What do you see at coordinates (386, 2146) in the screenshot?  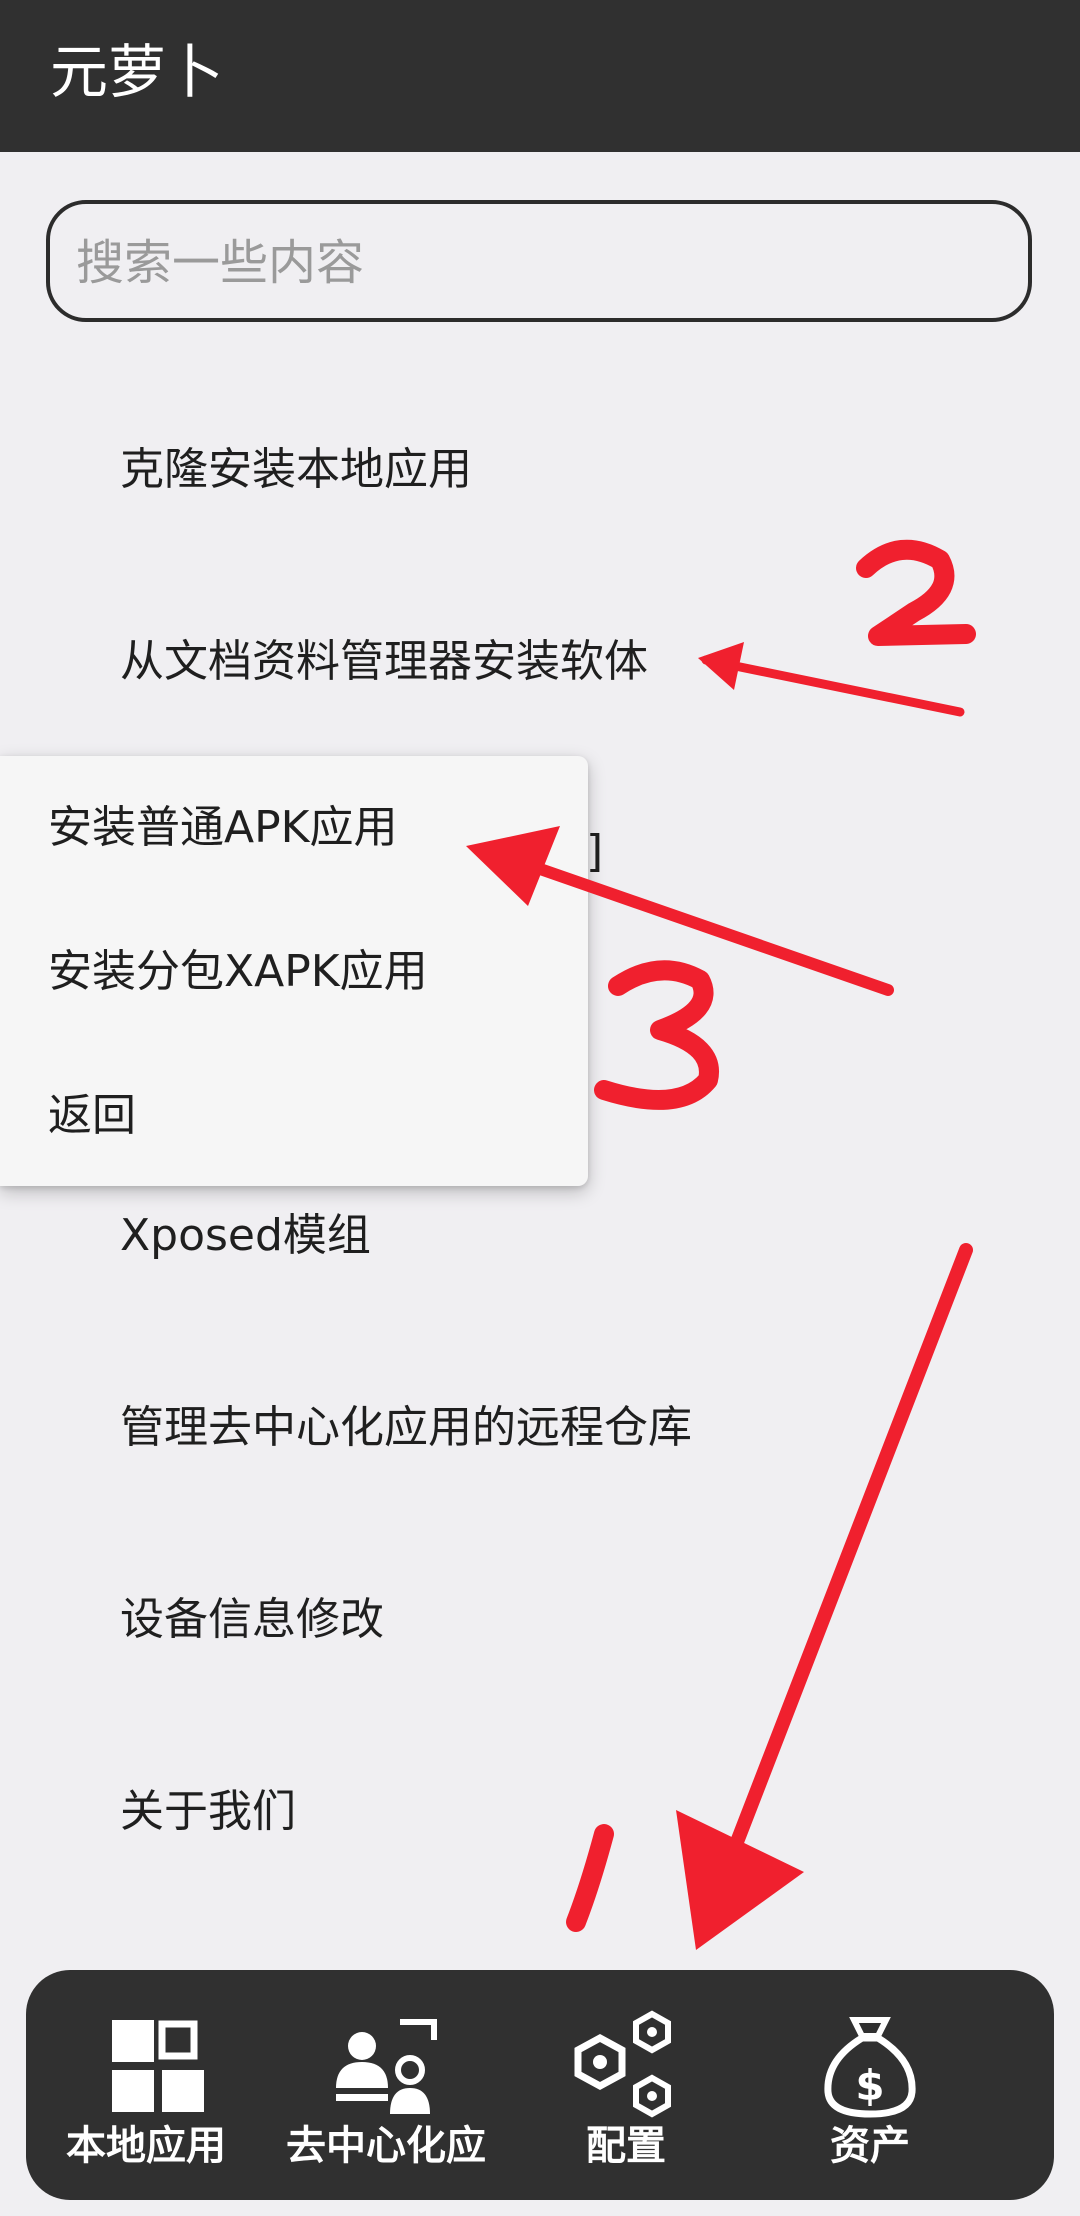 I see `tab-label-decentralized-apps: 去中心化应` at bounding box center [386, 2146].